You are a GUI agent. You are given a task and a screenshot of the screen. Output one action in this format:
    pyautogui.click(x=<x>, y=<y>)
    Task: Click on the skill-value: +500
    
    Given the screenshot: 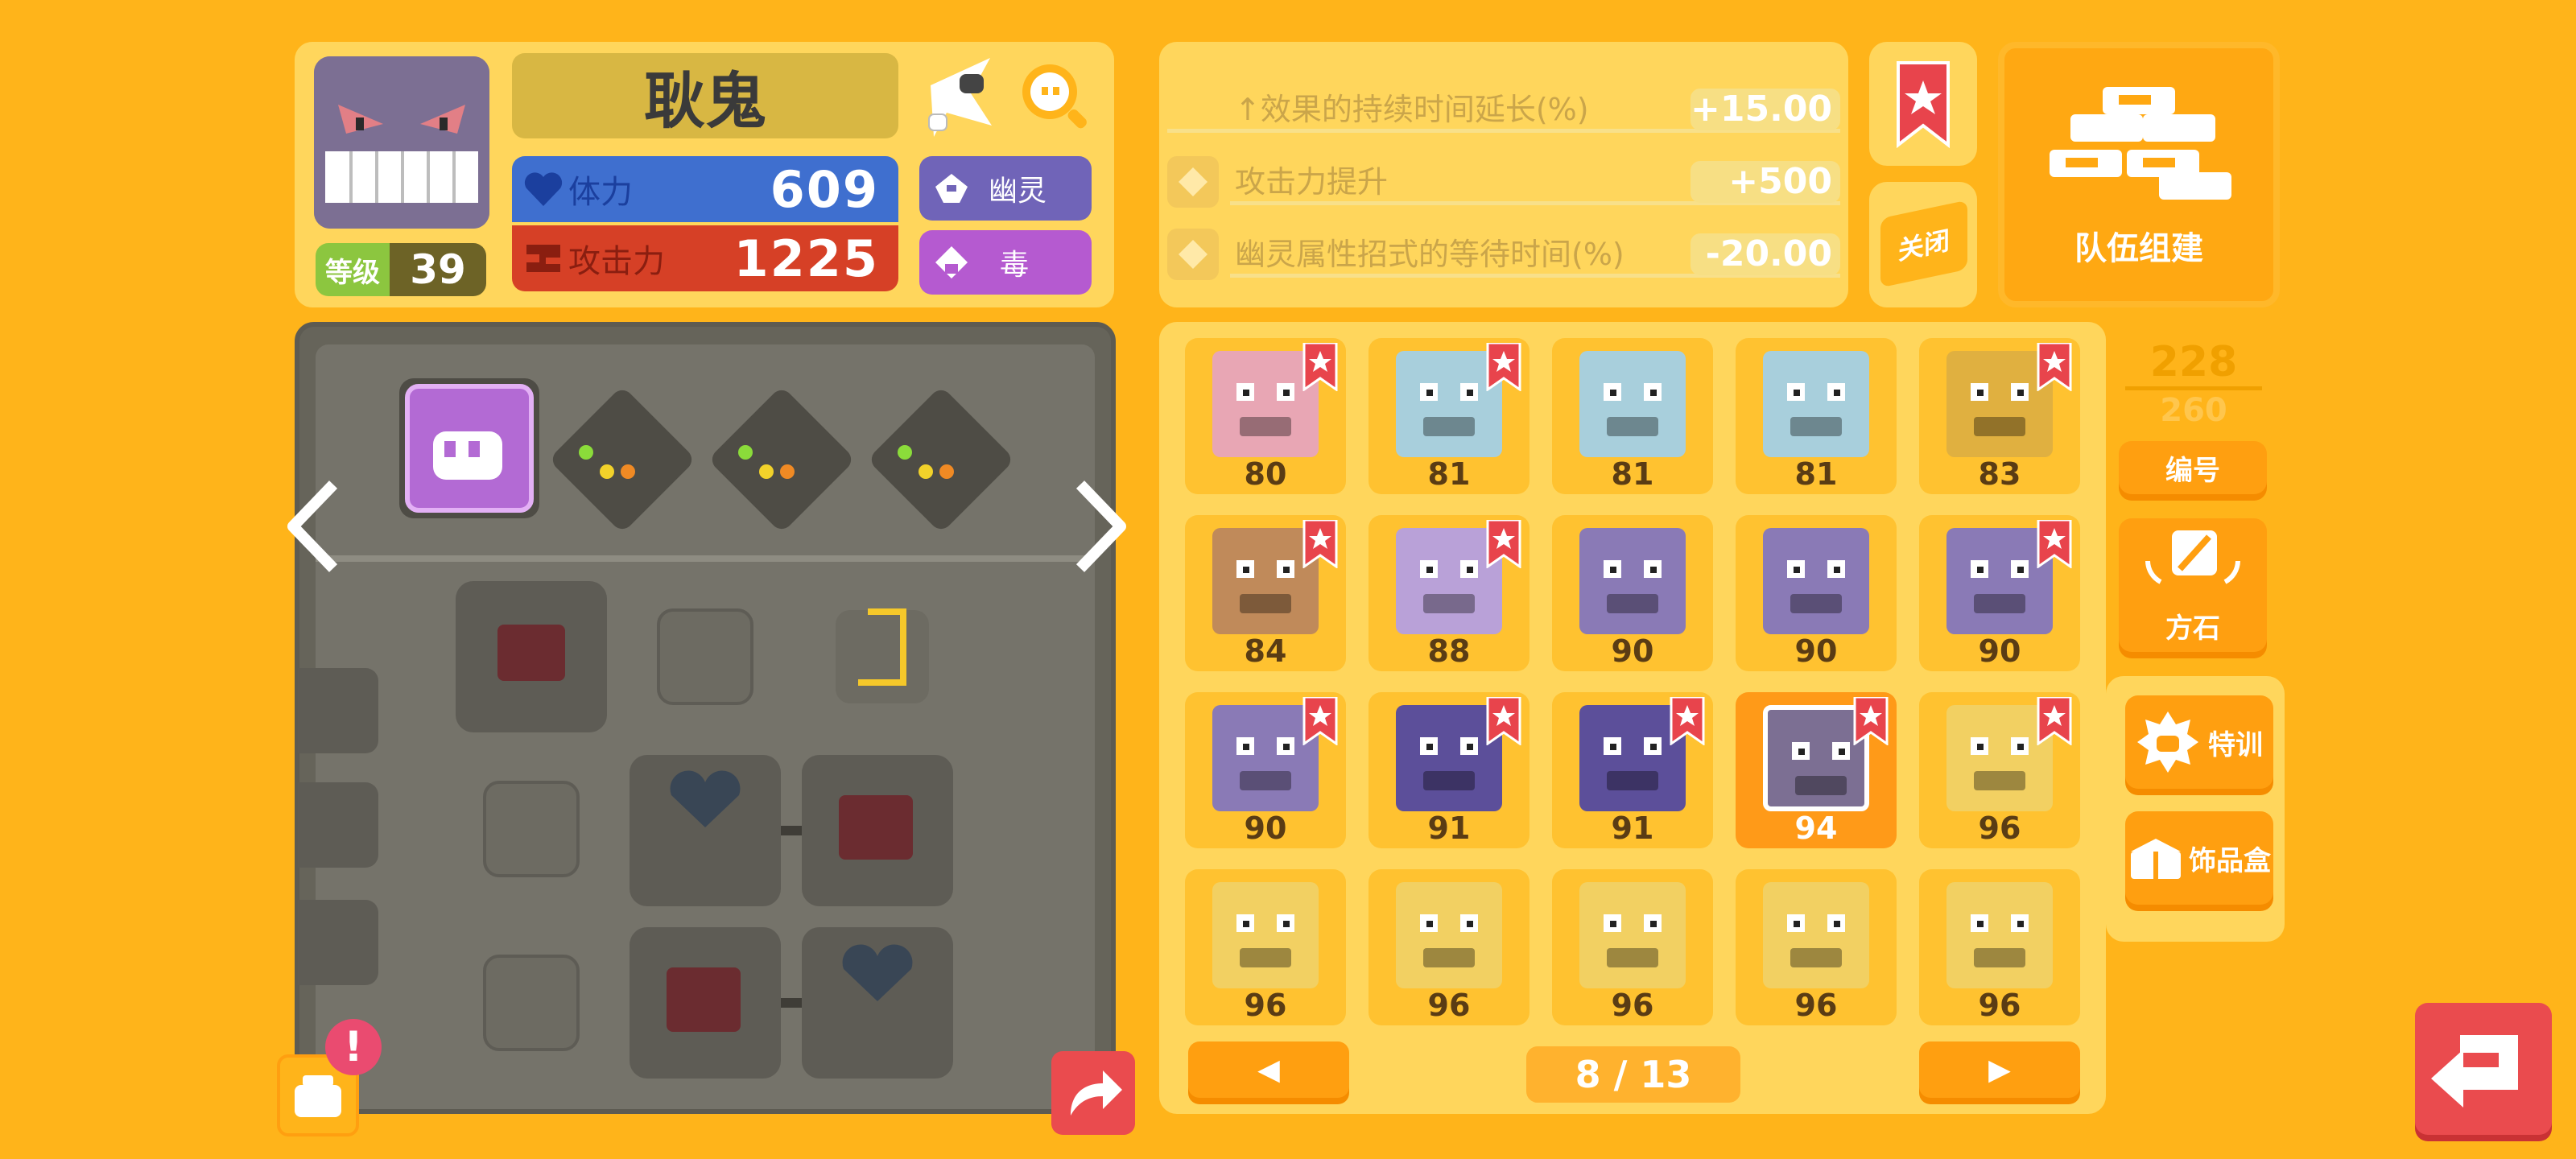 What is the action you would take?
    pyautogui.click(x=1765, y=182)
    